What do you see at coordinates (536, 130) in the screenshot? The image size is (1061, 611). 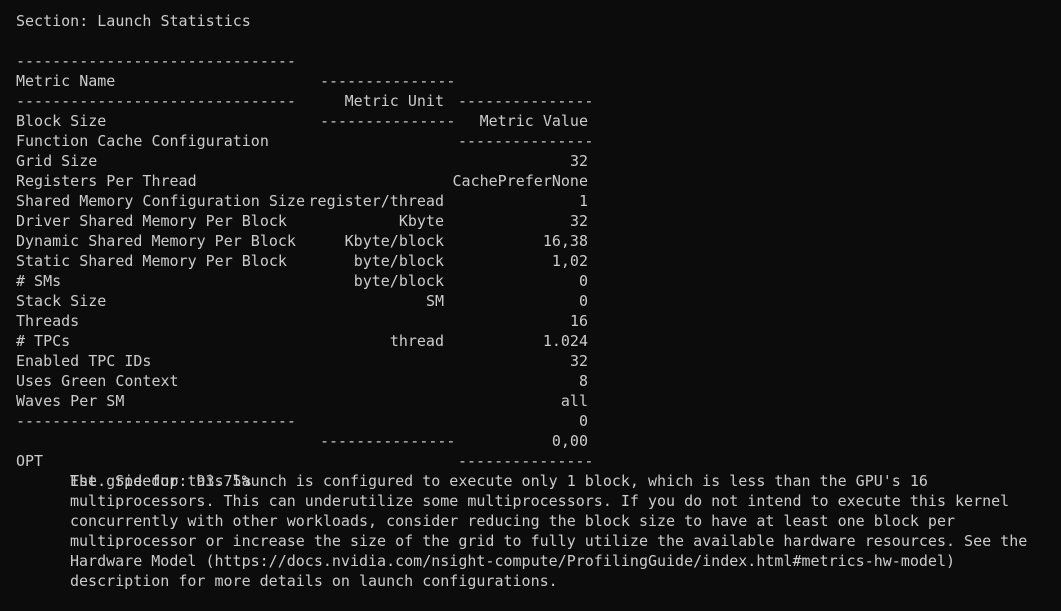 I see `table-row: Block Size 32` at bounding box center [536, 130].